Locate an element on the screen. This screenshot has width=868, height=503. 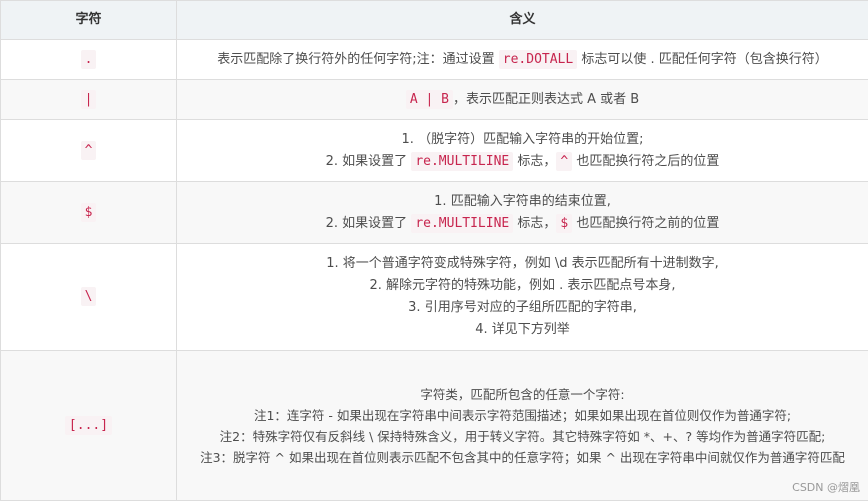
meaning-line: 4. 详见下方列举 is located at coordinates (522, 329).